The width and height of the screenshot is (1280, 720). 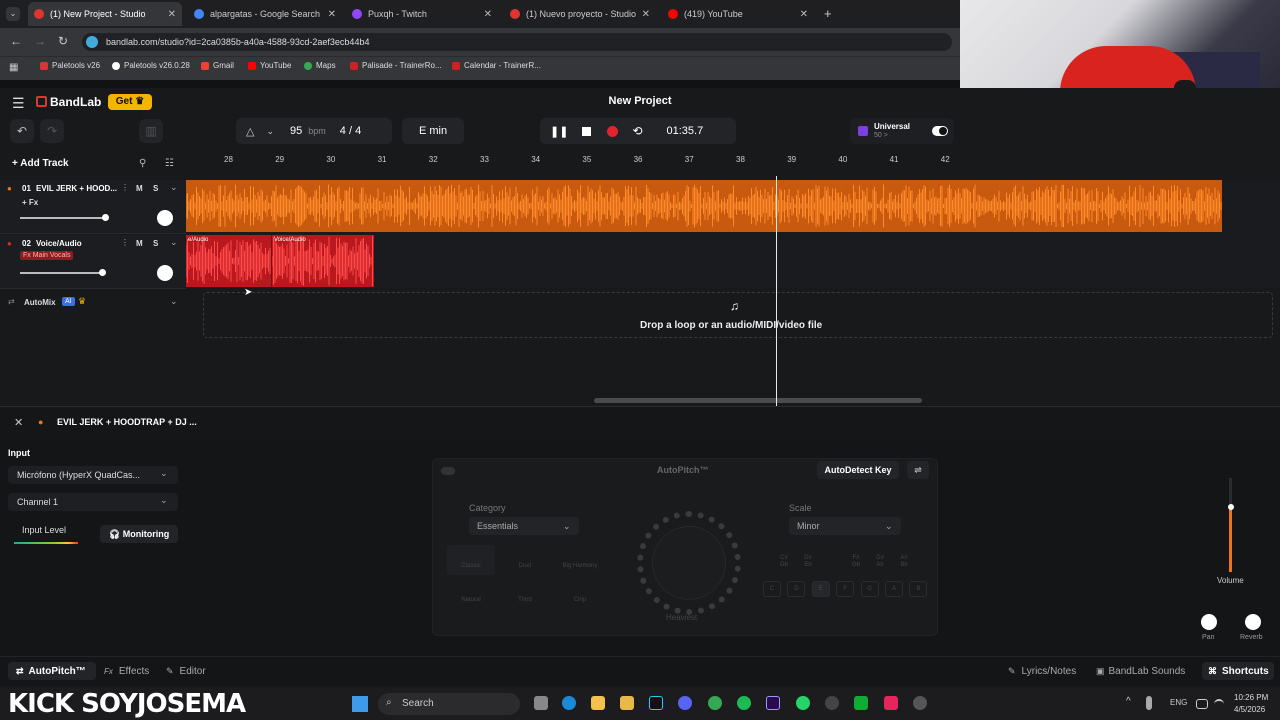 I want to click on universal-toggle, so click(x=940, y=131).